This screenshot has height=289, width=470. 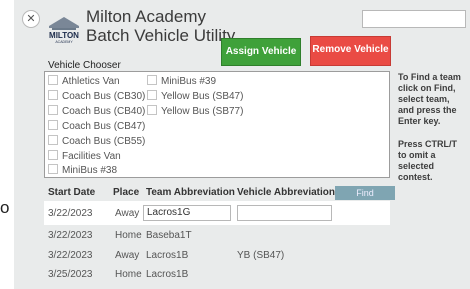 I want to click on app-title: Milton Academy Batch Vehicle Utility, so click(x=160, y=26).